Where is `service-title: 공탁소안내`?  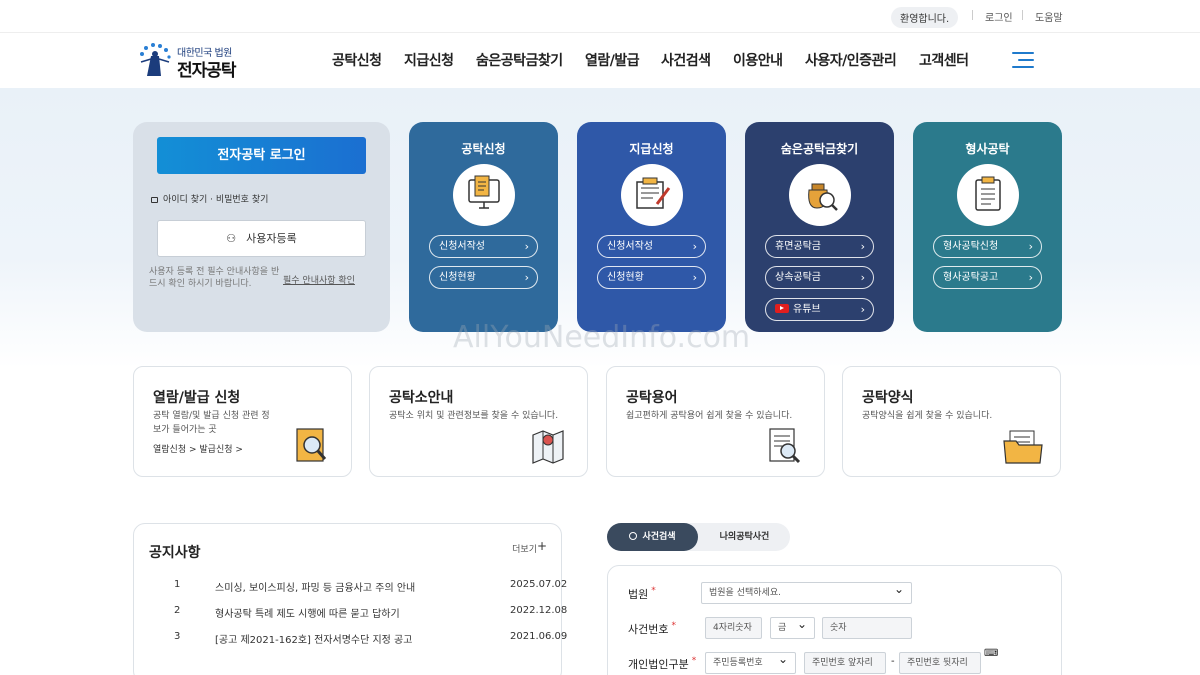 service-title: 공탁소안내 is located at coordinates (421, 398).